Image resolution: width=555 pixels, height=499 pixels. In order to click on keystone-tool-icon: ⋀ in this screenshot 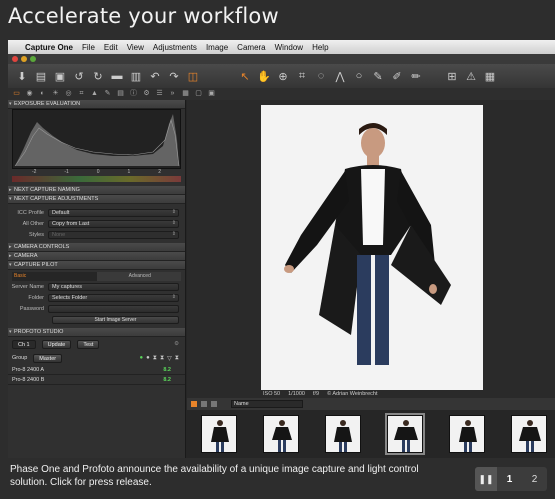, I will do `click(340, 76)`.